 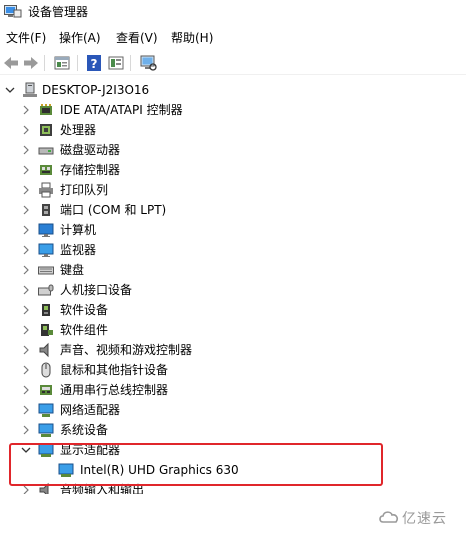 I want to click on menu-file: 文件(F), so click(x=26, y=38).